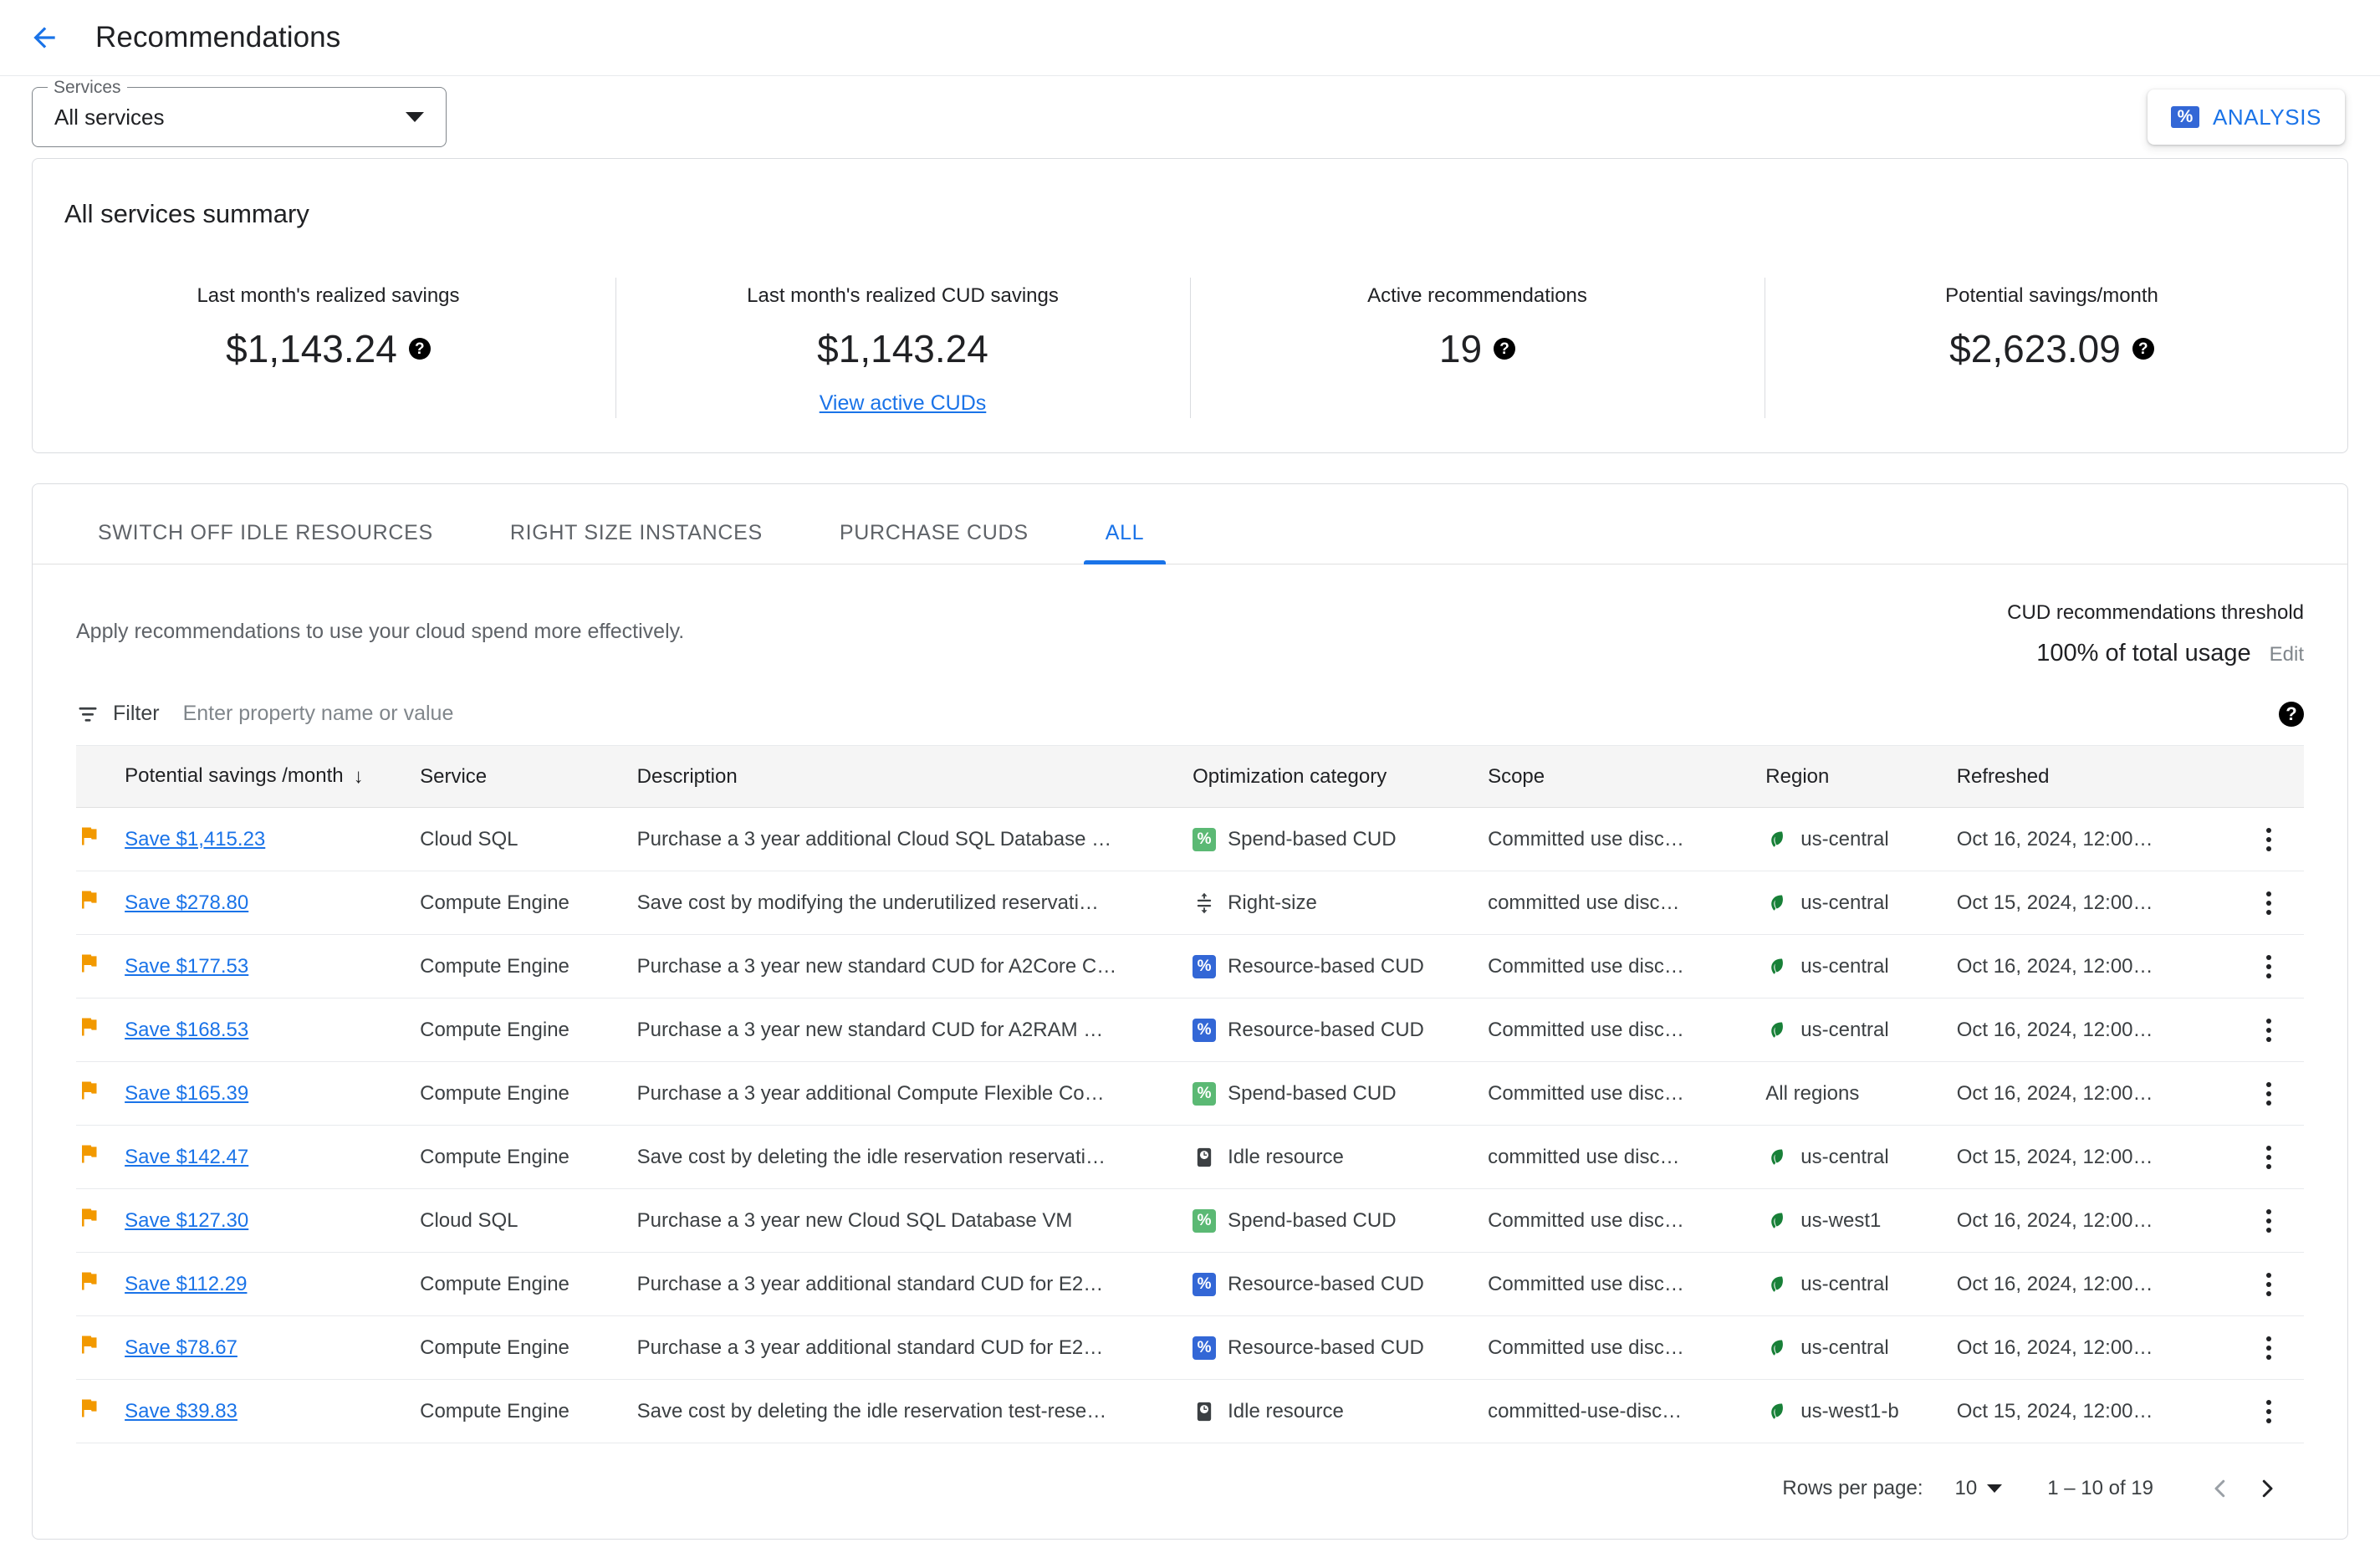  Describe the element at coordinates (1341, 1220) in the screenshot. I see `row-category-cell: % Spend-based CUD` at that location.